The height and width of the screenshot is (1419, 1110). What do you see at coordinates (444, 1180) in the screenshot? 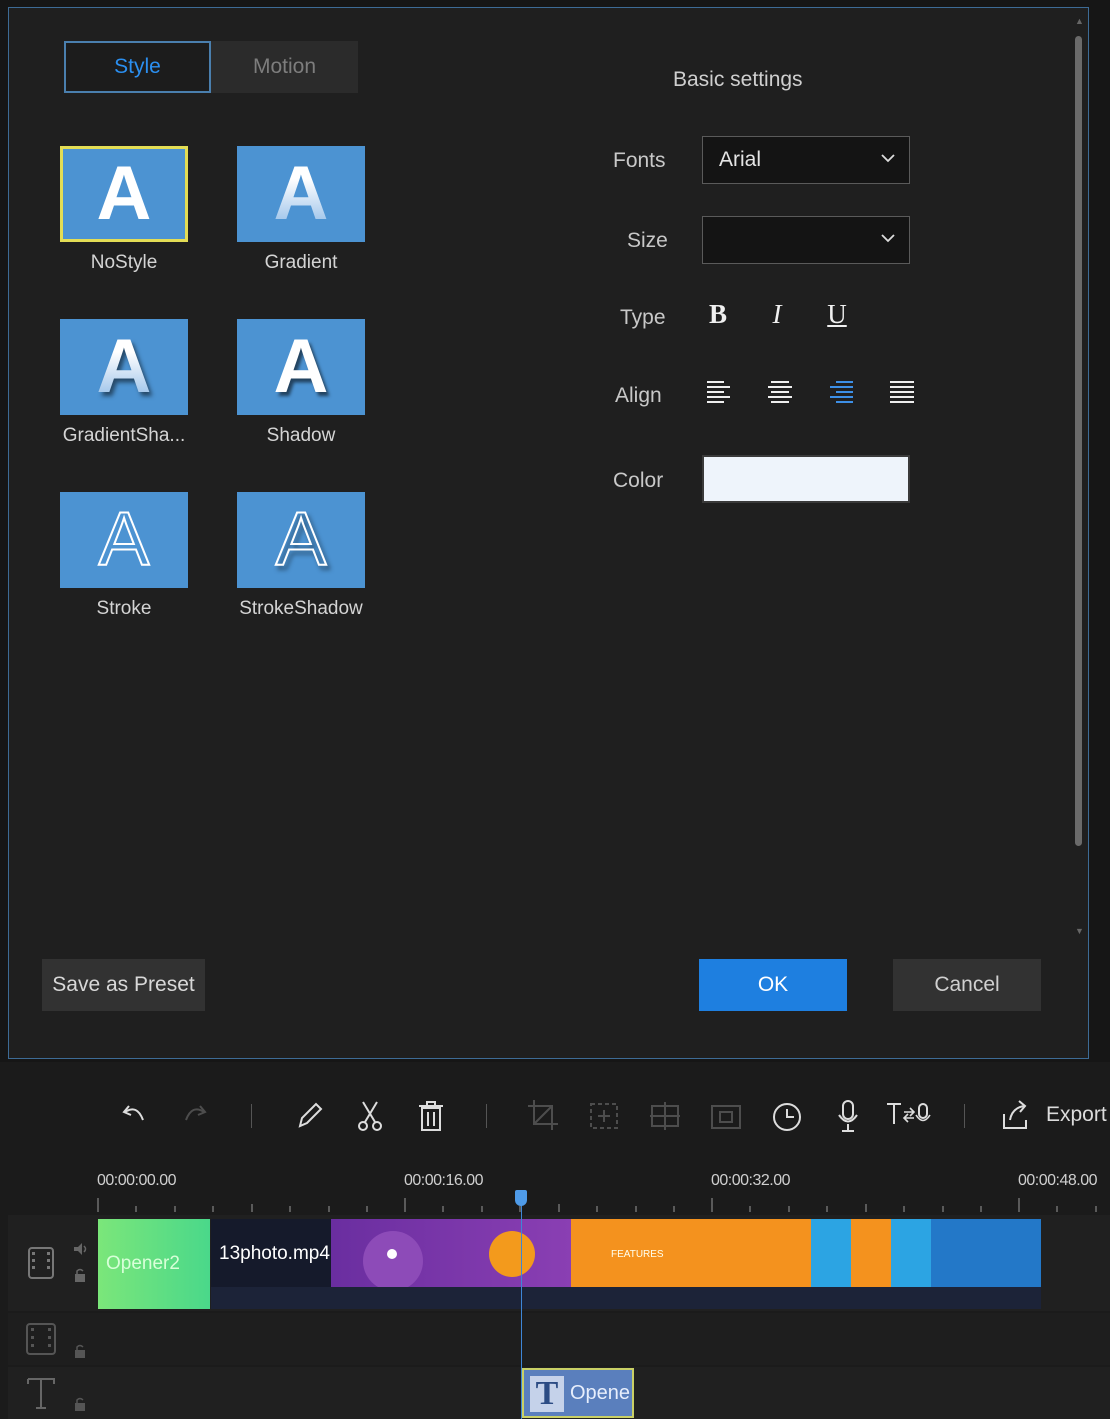
I see `ruler-time-label: 00:00:16.00` at bounding box center [444, 1180].